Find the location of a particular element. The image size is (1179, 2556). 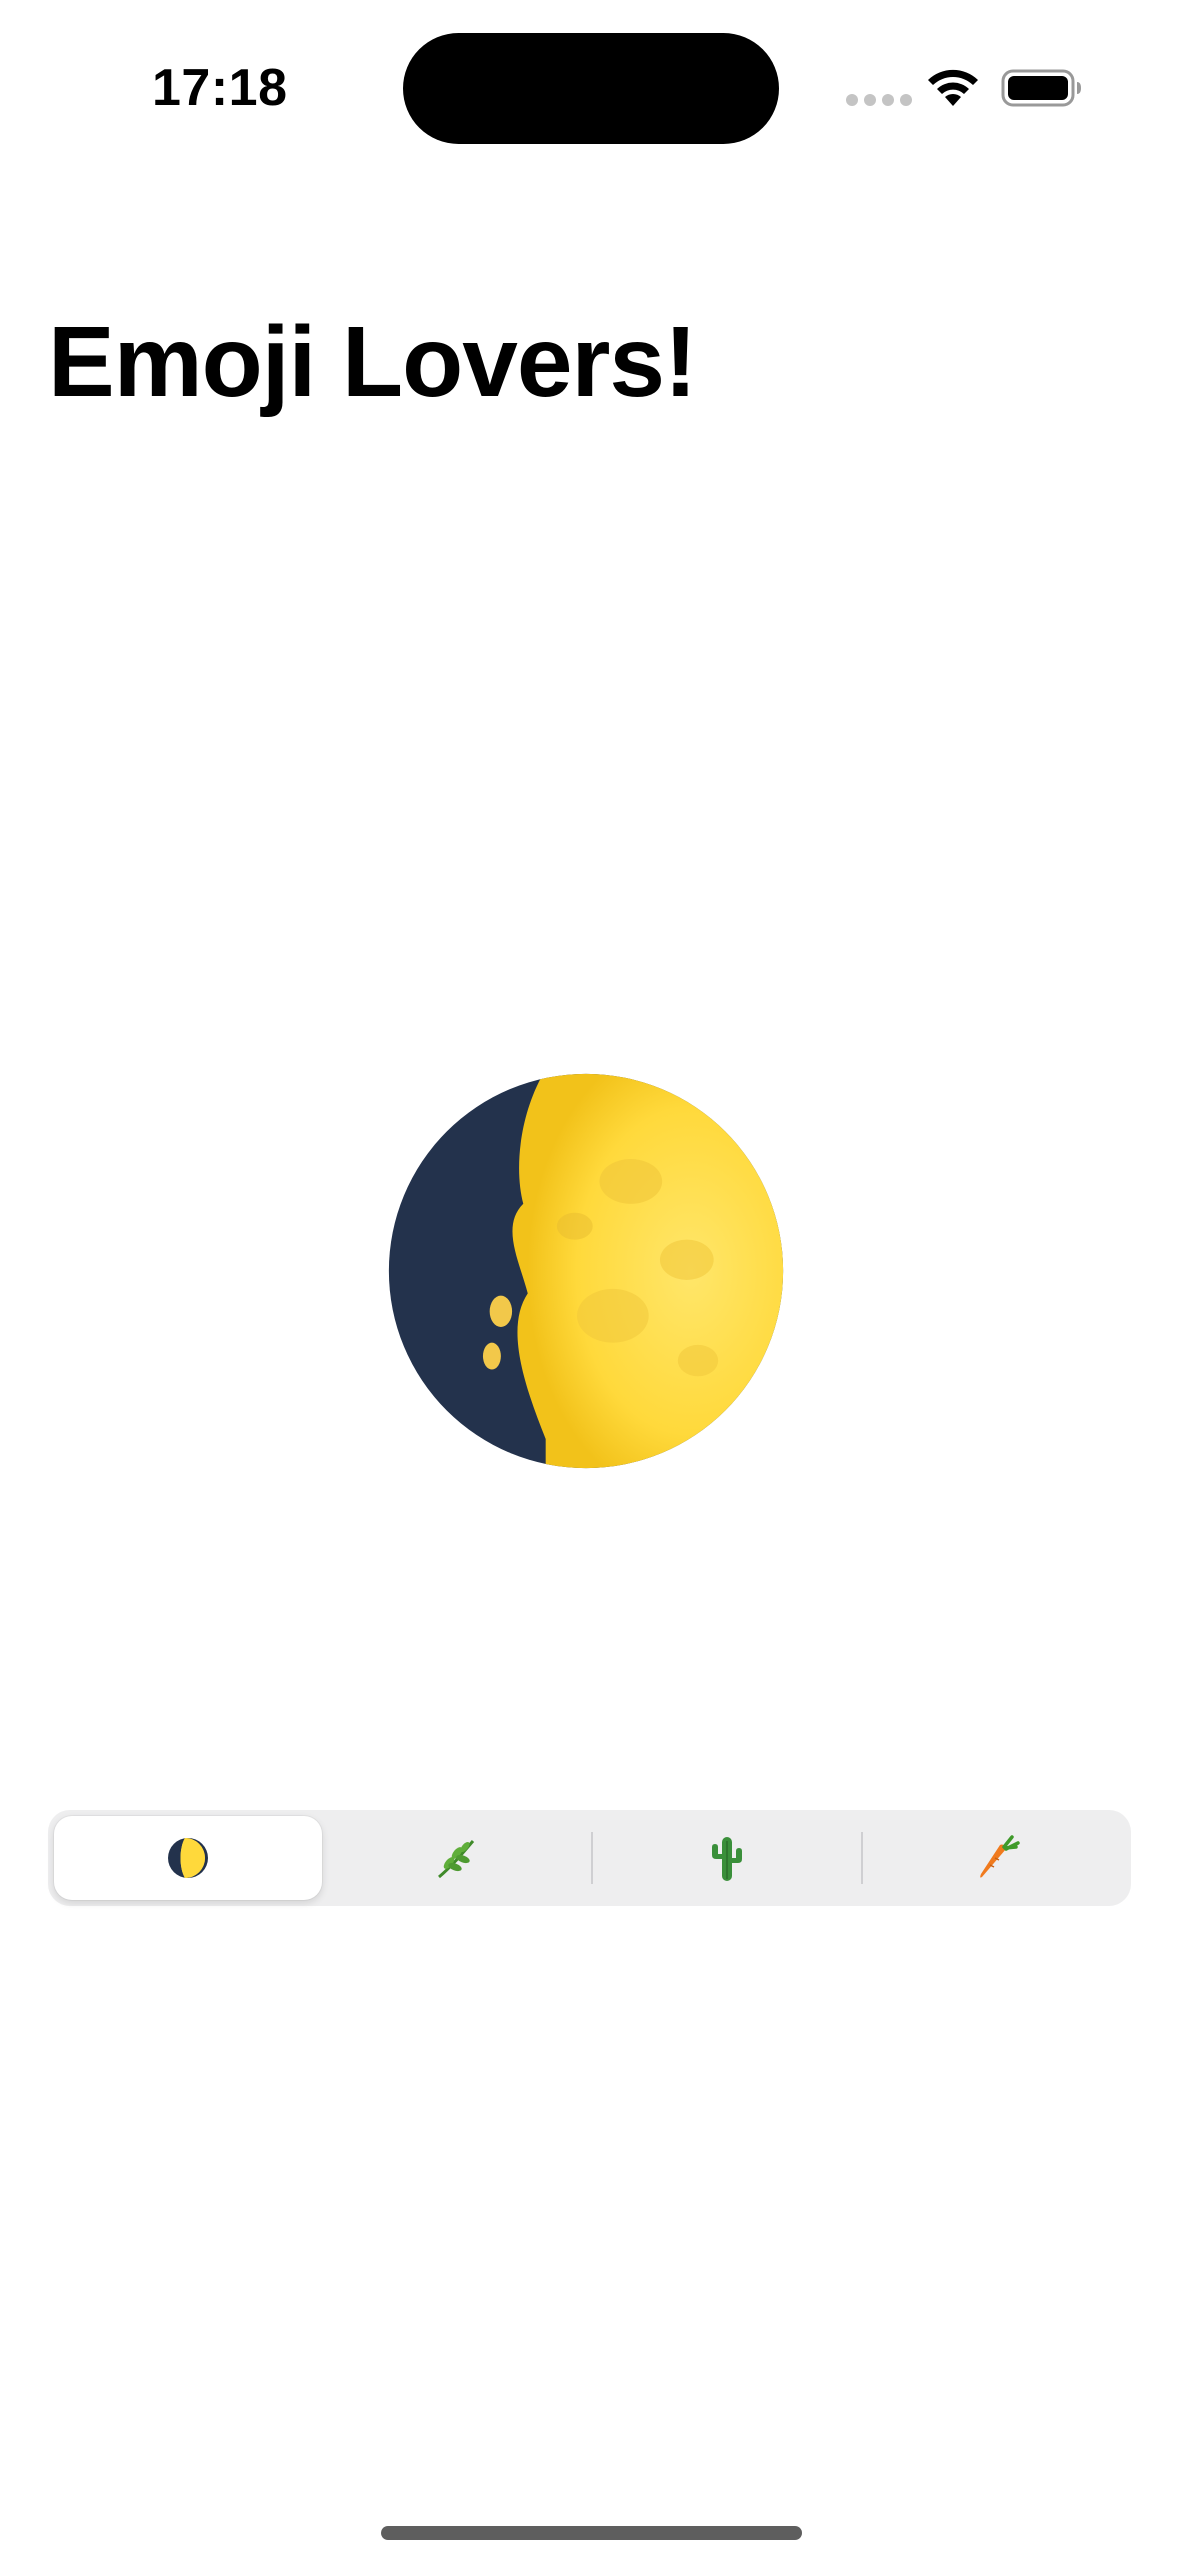

segment-moon is located at coordinates (188, 1858).